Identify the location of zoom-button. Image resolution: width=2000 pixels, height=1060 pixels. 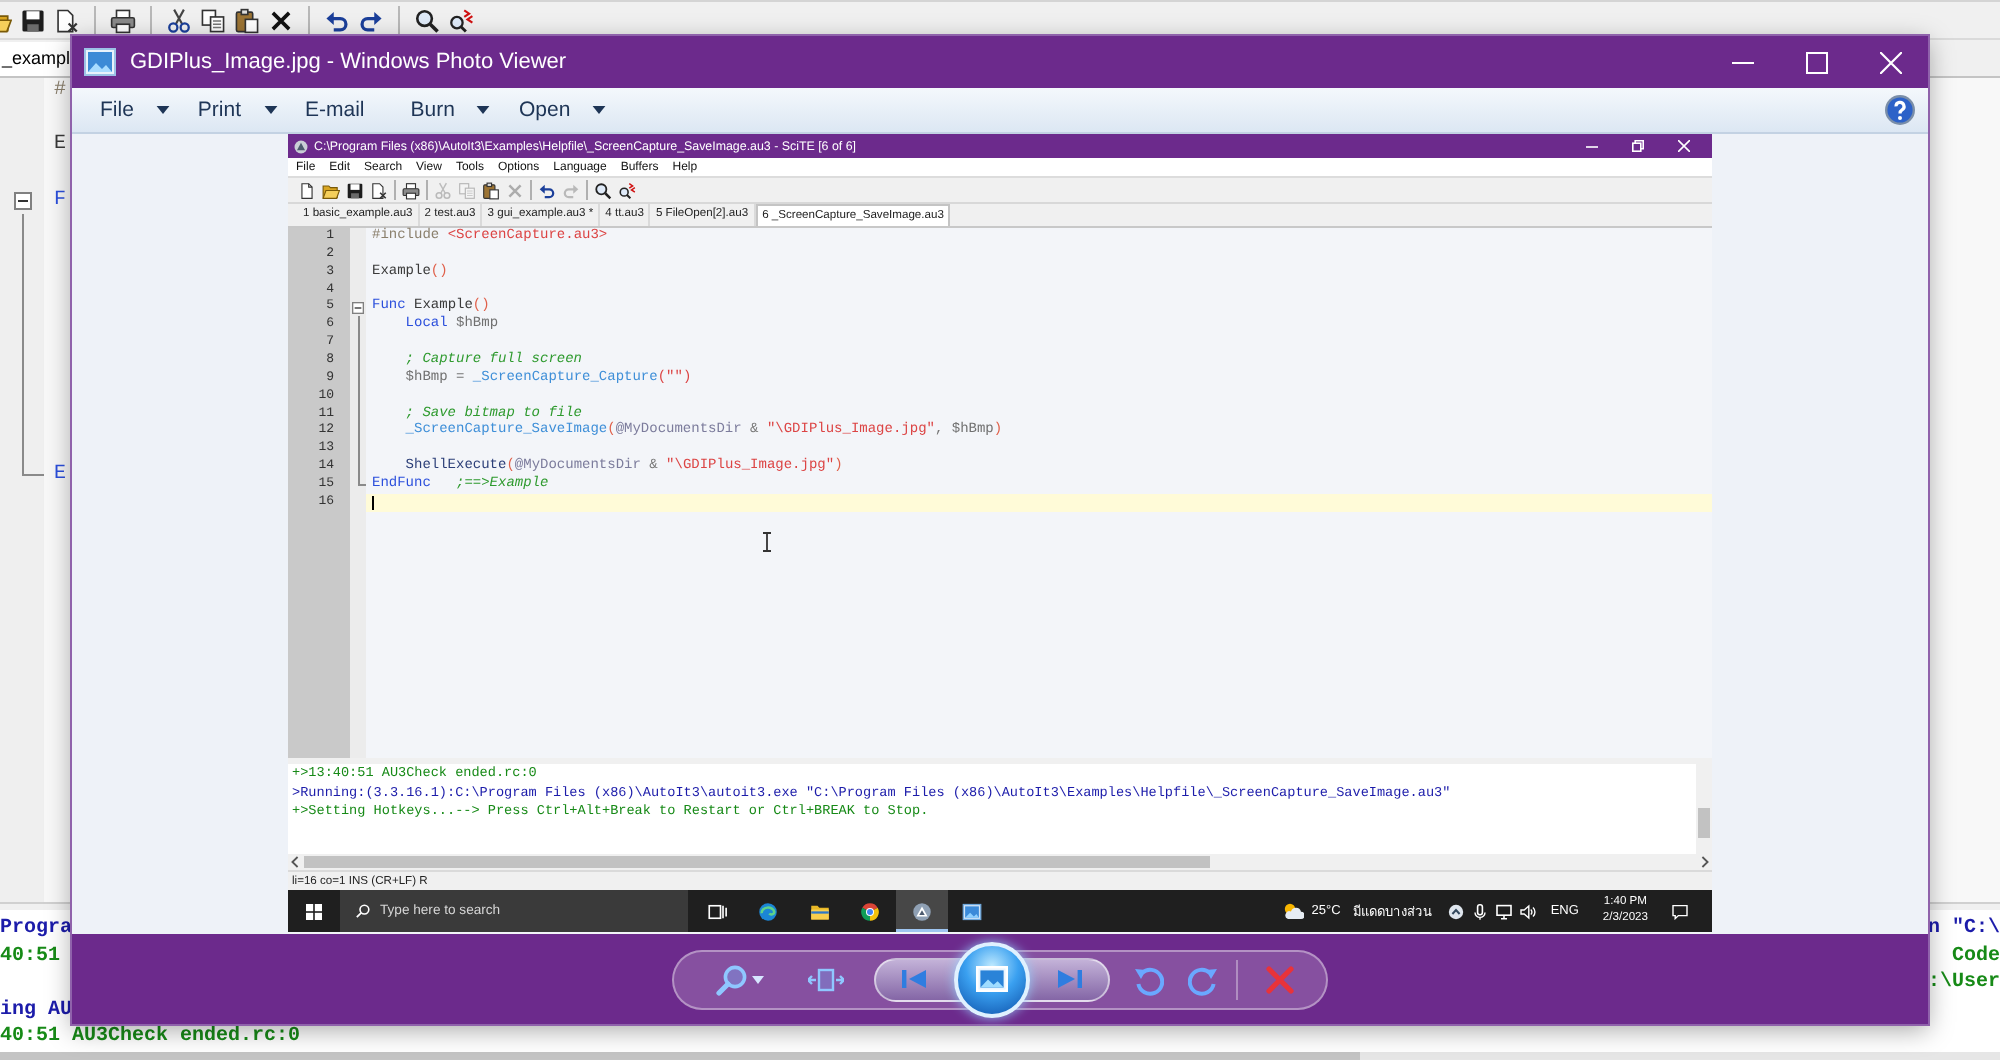
(740, 979).